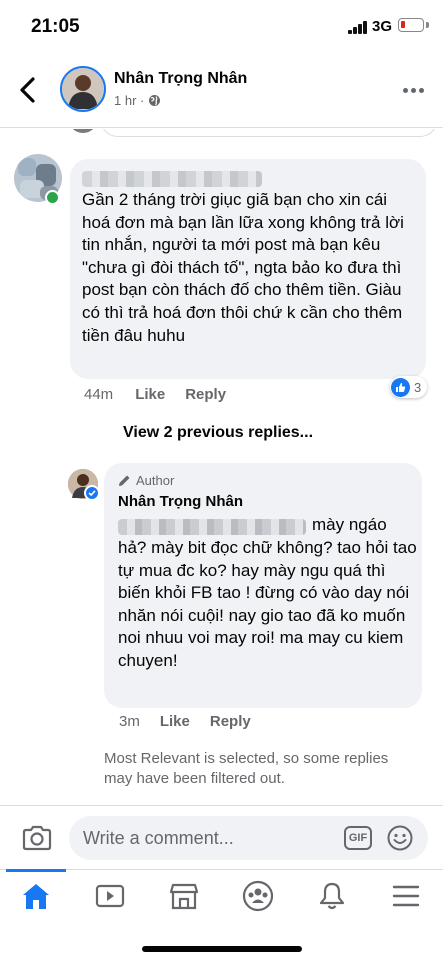 This screenshot has width=443, height=960. I want to click on like-button: Like, so click(150, 394).